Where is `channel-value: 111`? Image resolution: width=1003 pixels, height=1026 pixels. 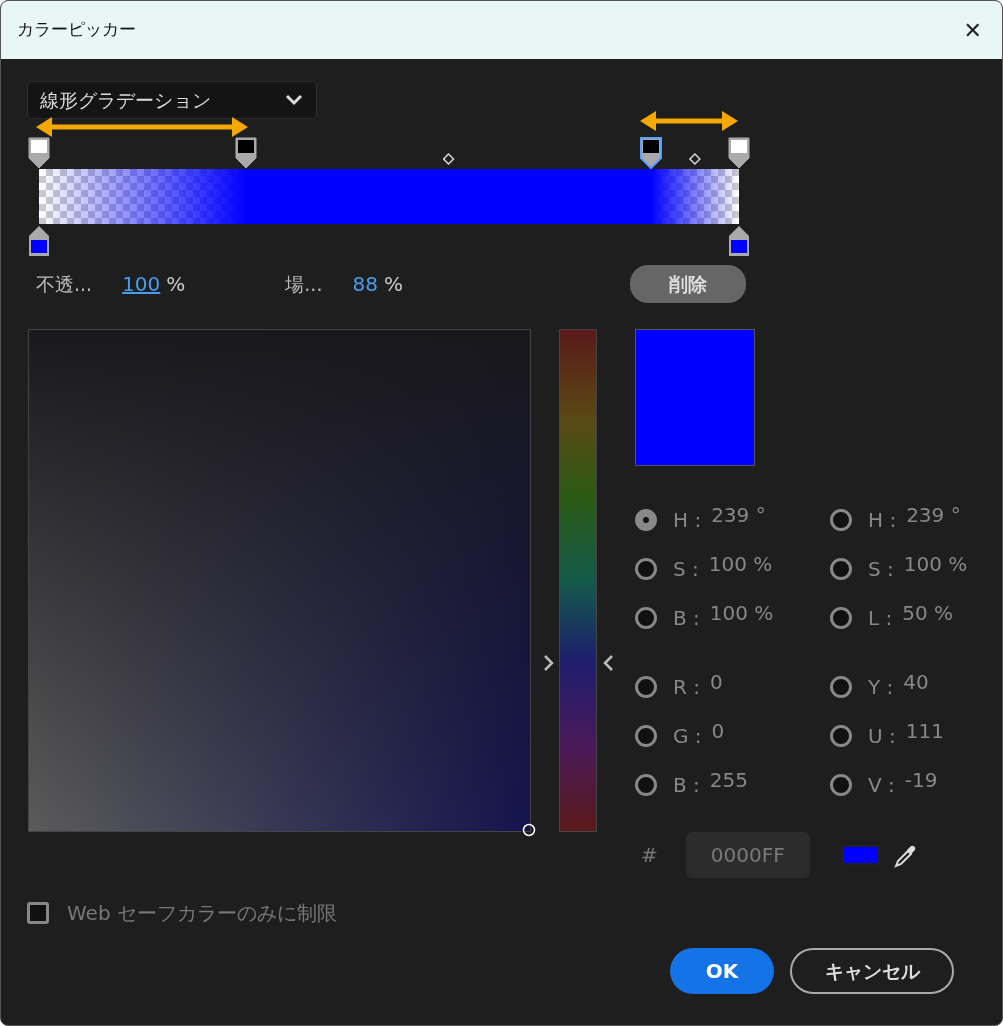
channel-value: 111 is located at coordinates (924, 730).